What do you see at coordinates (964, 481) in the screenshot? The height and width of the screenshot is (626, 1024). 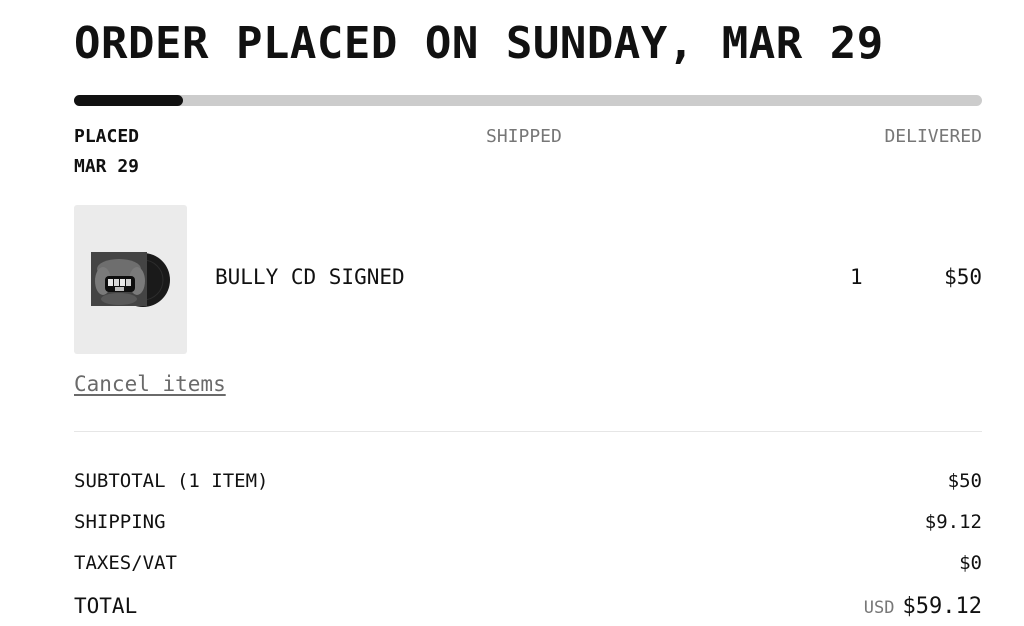 I see `subtotal-value: $50` at bounding box center [964, 481].